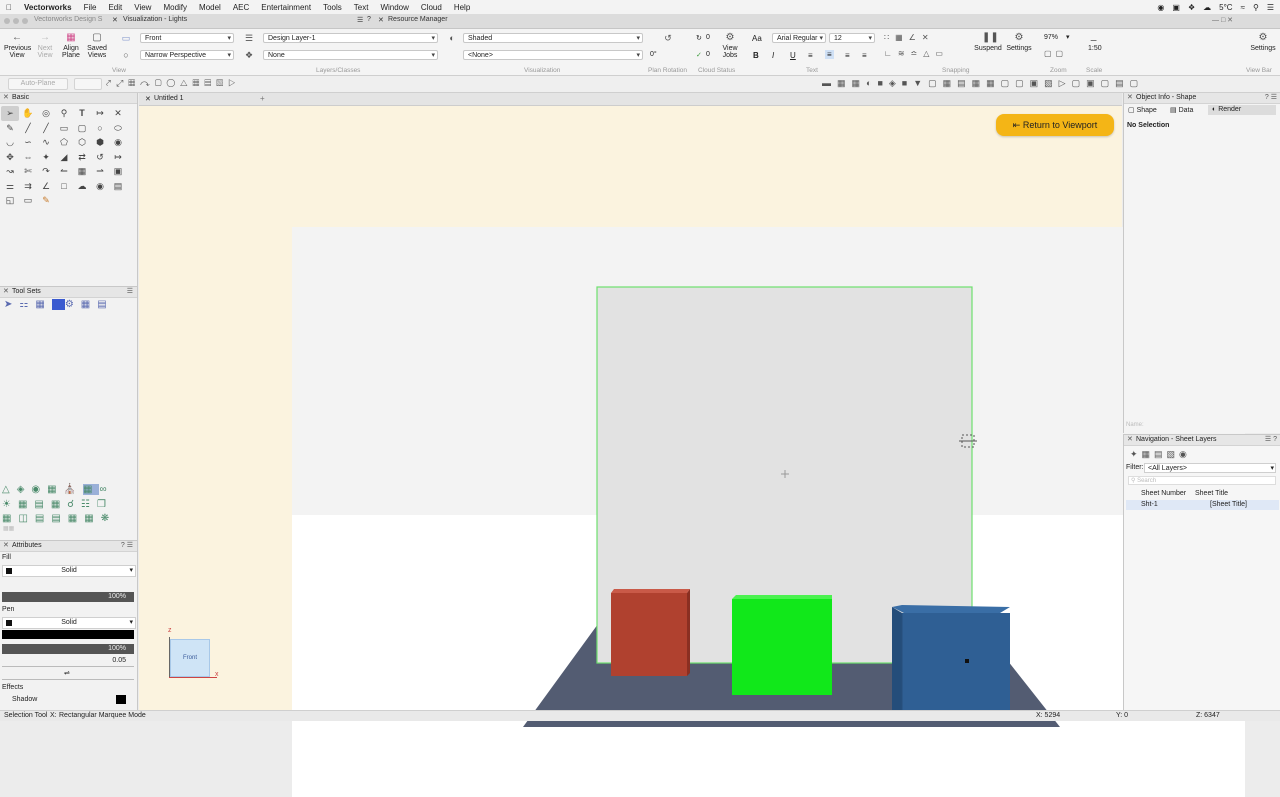 This screenshot has height=797, width=1280. I want to click on italic-button: I, so click(773, 55).